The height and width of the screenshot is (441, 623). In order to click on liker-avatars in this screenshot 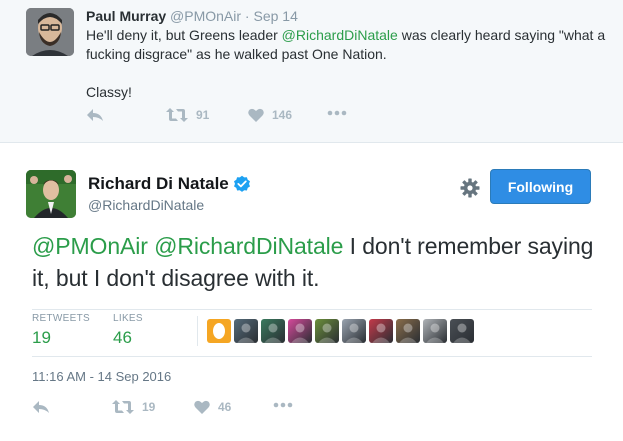, I will do `click(342, 331)`.